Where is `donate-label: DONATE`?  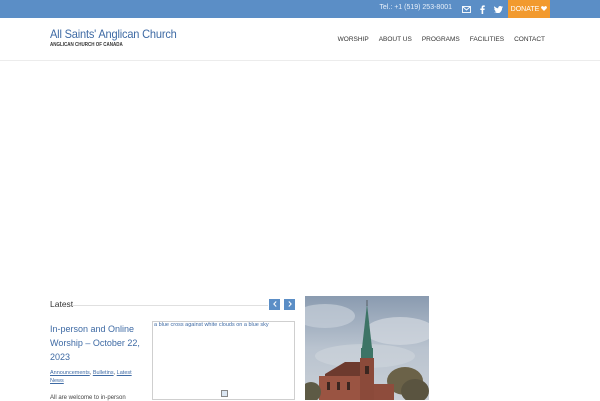 donate-label: DONATE is located at coordinates (525, 9).